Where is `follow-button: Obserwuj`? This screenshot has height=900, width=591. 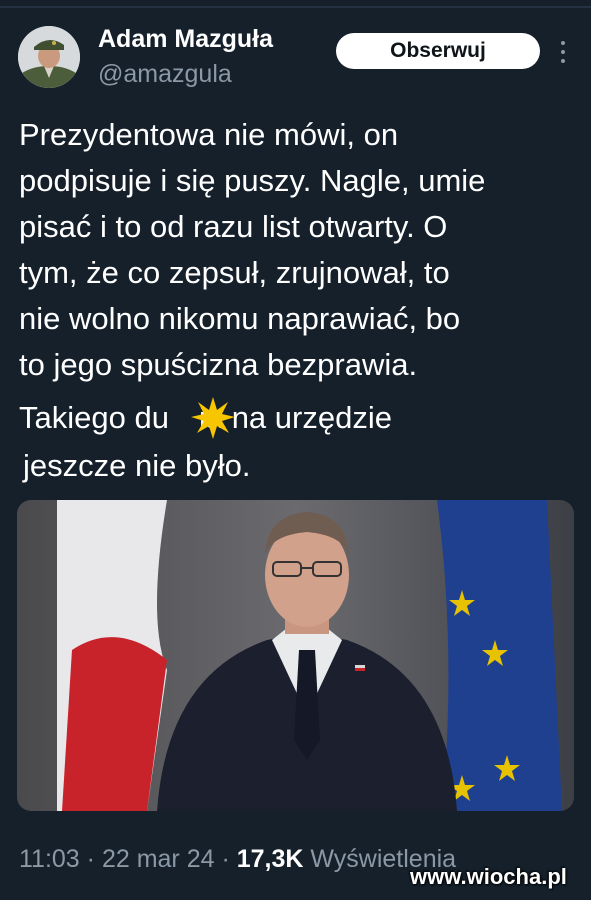 follow-button: Obserwuj is located at coordinates (438, 51).